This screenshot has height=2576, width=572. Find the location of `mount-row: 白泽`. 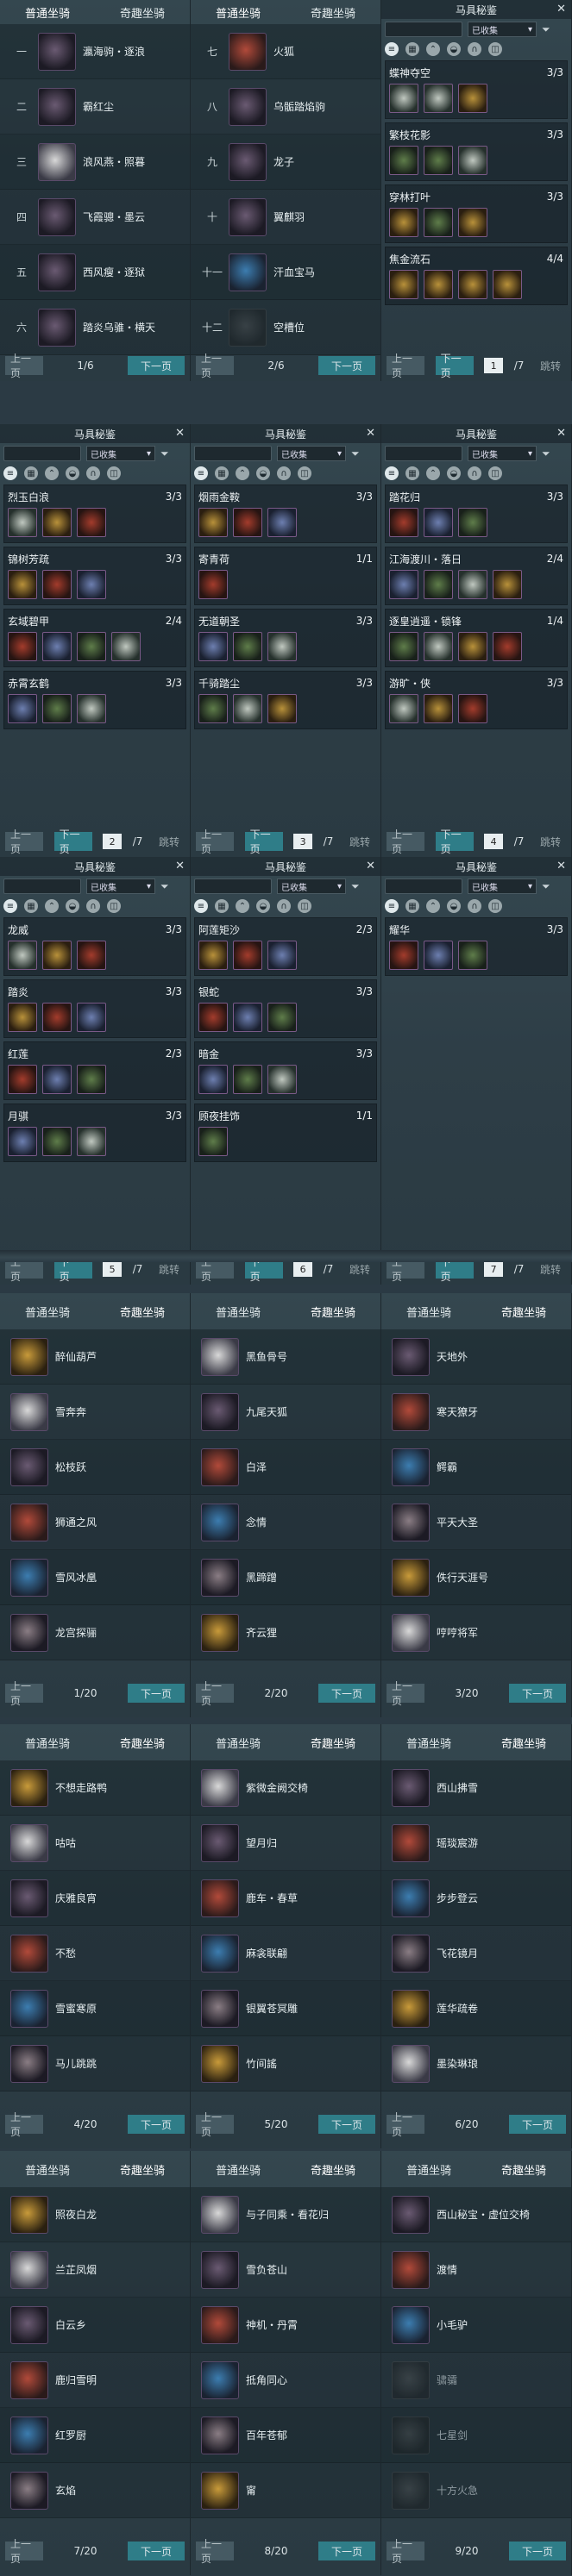

mount-row: 白泽 is located at coordinates (285, 1468).